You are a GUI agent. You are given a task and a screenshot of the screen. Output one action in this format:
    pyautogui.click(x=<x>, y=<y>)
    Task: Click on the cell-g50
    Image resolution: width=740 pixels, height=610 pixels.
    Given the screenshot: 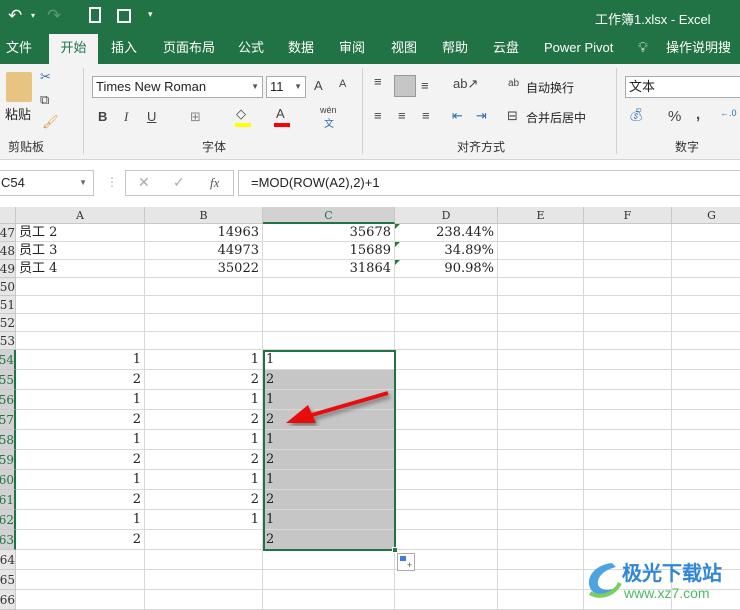 What is the action you would take?
    pyautogui.click(x=706, y=287)
    